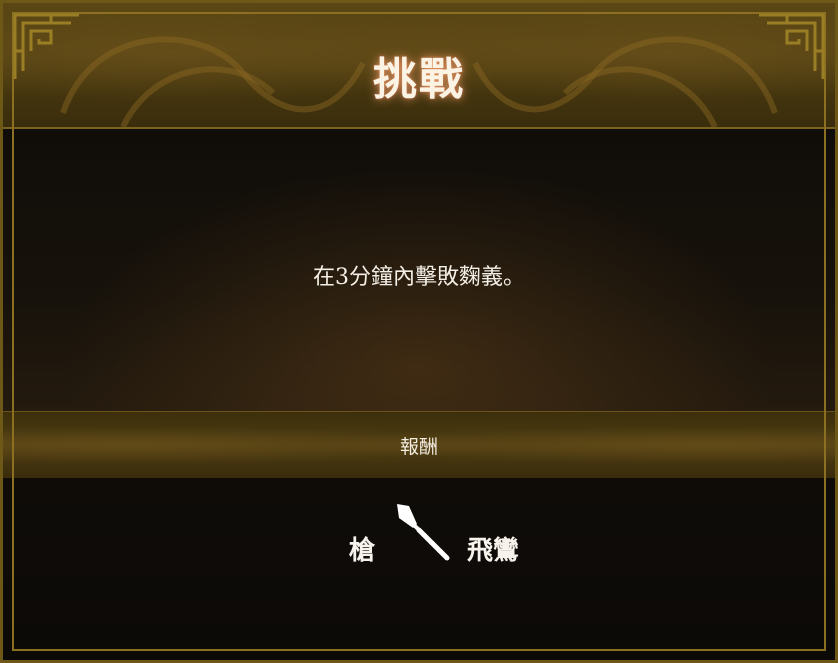 The image size is (838, 663). What do you see at coordinates (362, 551) in the screenshot?
I see `reward-weapon-type: 槍` at bounding box center [362, 551].